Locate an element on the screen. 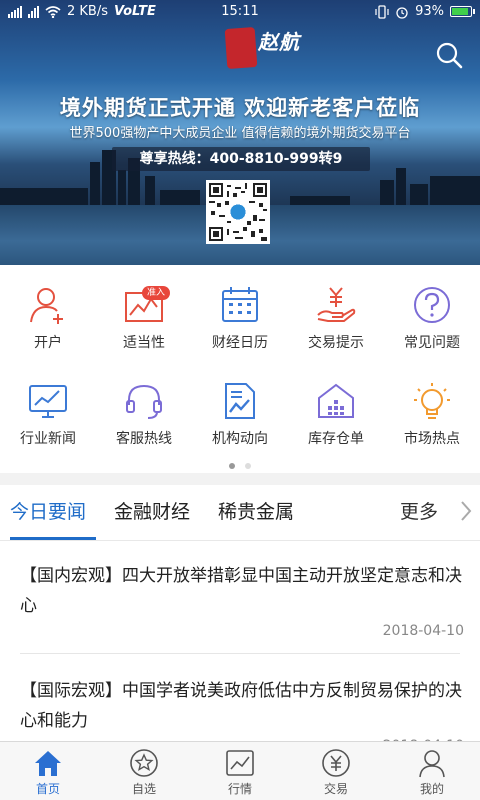 This screenshot has width=480, height=800. menu-faq: 常见问题 is located at coordinates (432, 310).